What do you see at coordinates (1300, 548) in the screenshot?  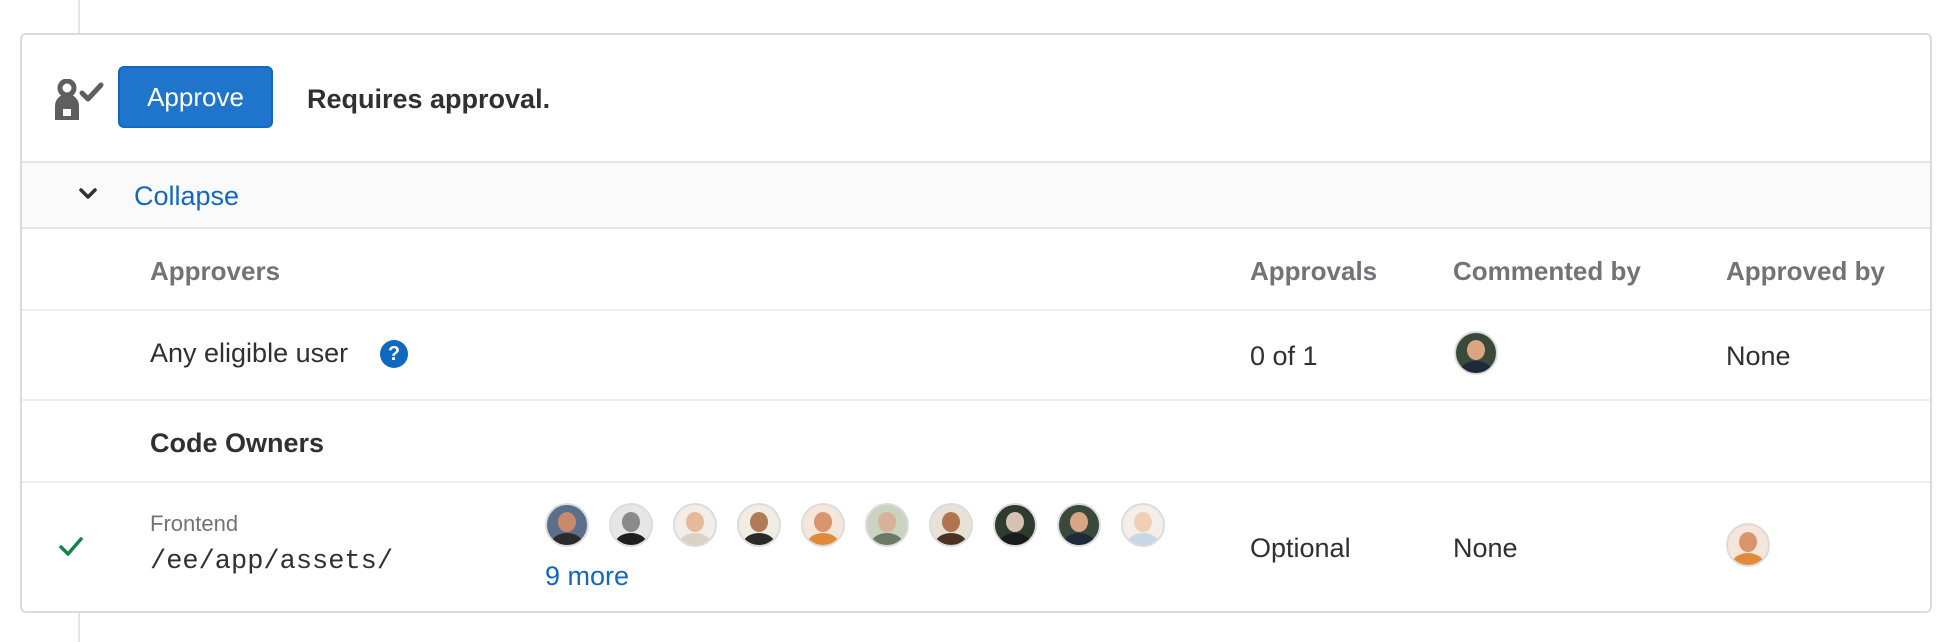 I see `approvals-value: Optional` at bounding box center [1300, 548].